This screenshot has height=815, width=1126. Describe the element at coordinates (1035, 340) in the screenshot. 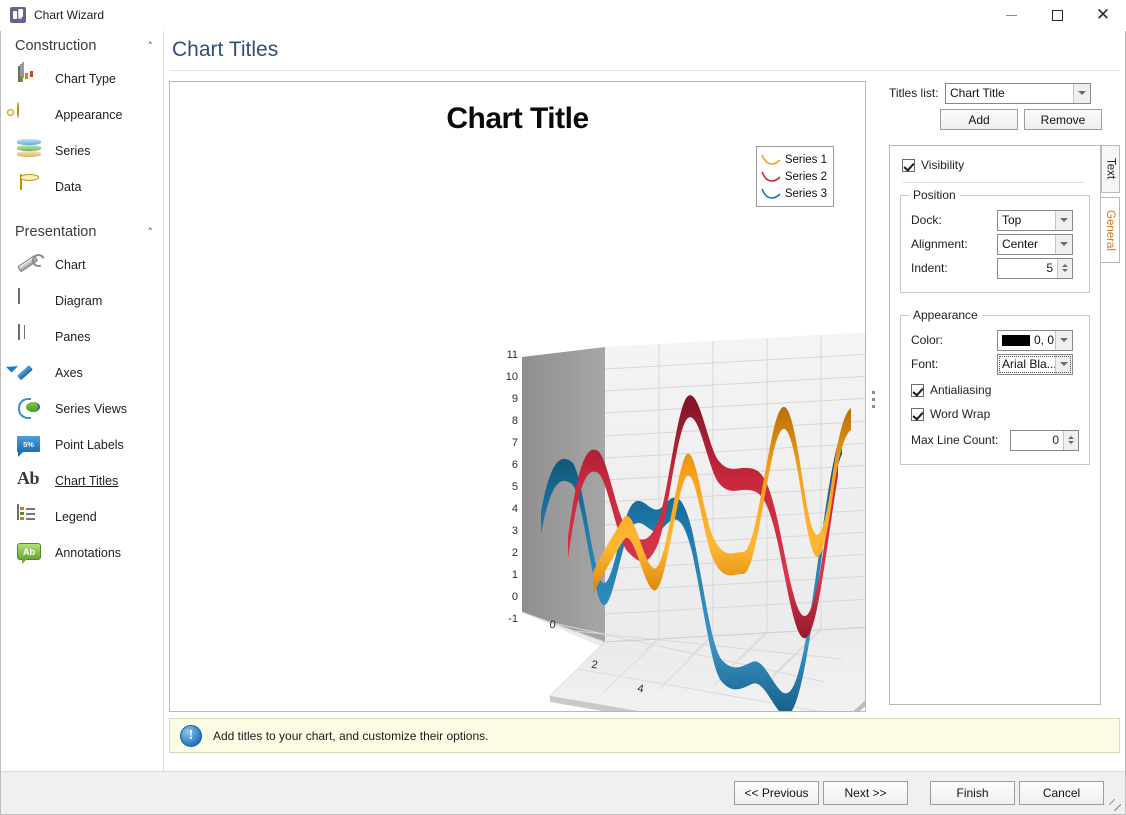

I see `color-combo: 0, 0,` at that location.